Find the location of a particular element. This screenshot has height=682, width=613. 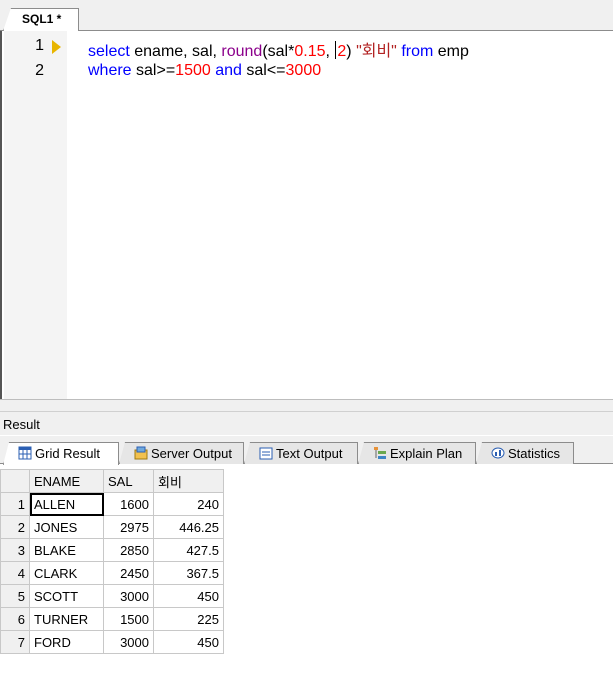

line-number: 1 is located at coordinates (39, 45).